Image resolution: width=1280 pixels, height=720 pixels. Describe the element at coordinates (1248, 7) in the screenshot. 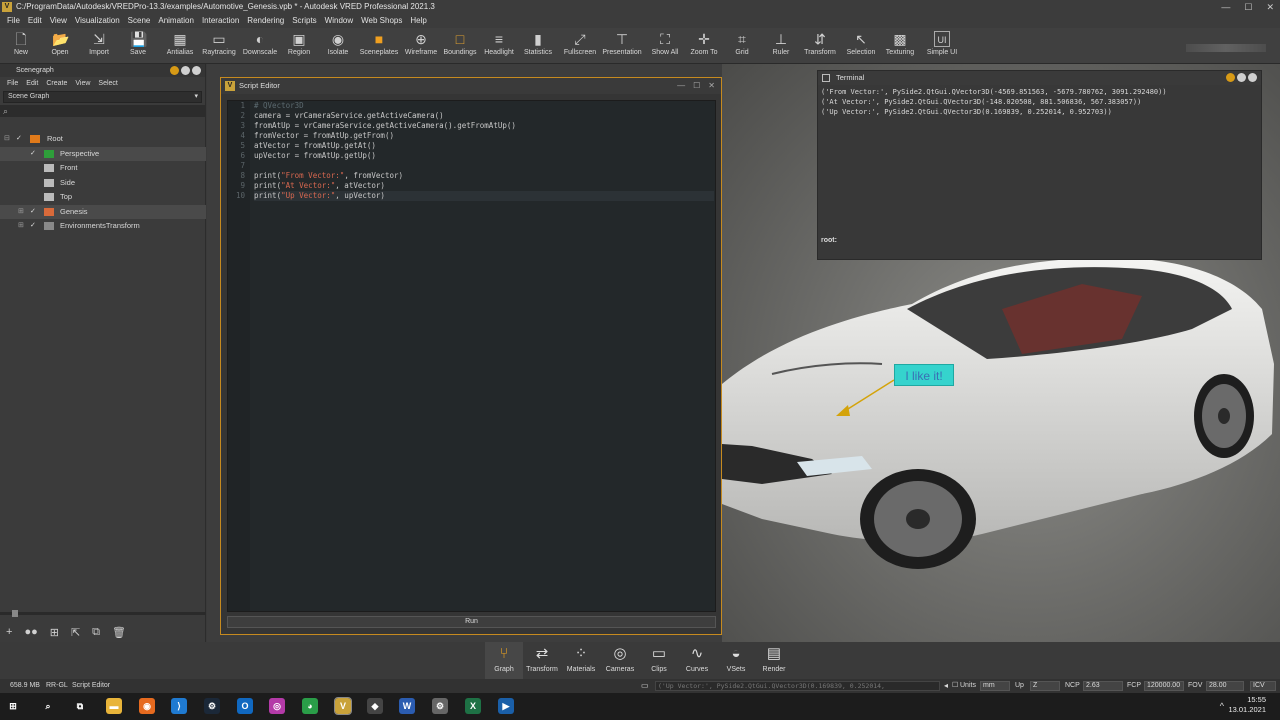

I see `maximize-button: ☐` at that location.